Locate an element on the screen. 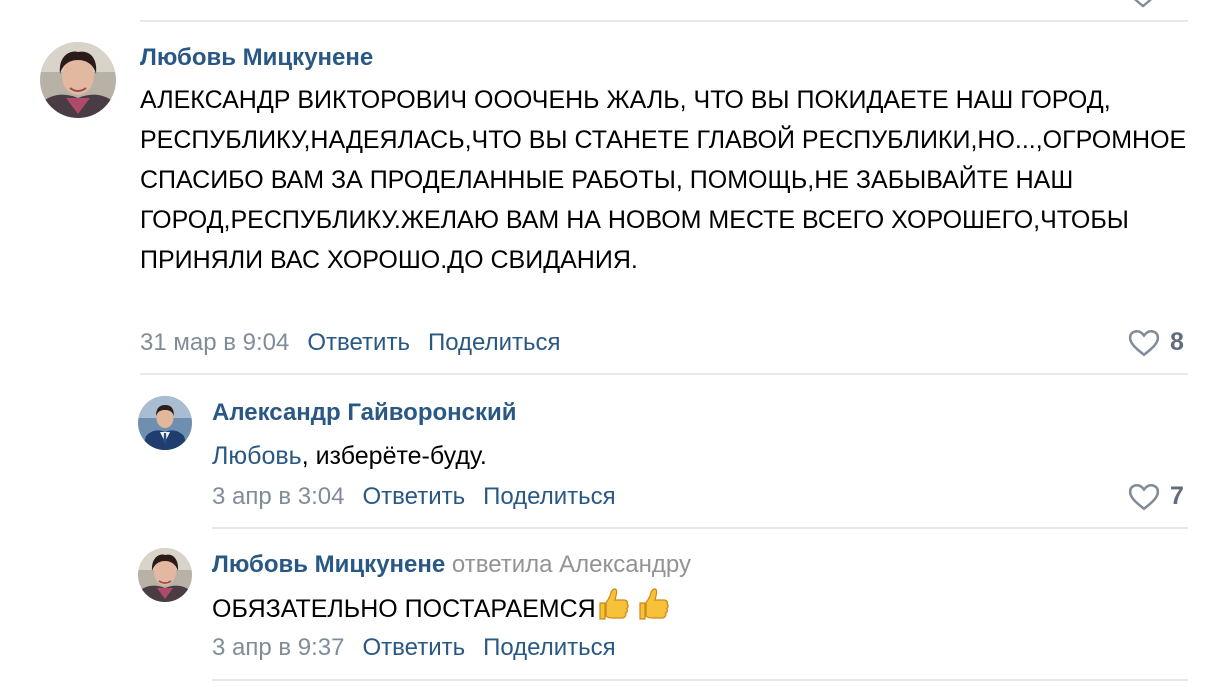  mention-link: Любовь is located at coordinates (257, 456).